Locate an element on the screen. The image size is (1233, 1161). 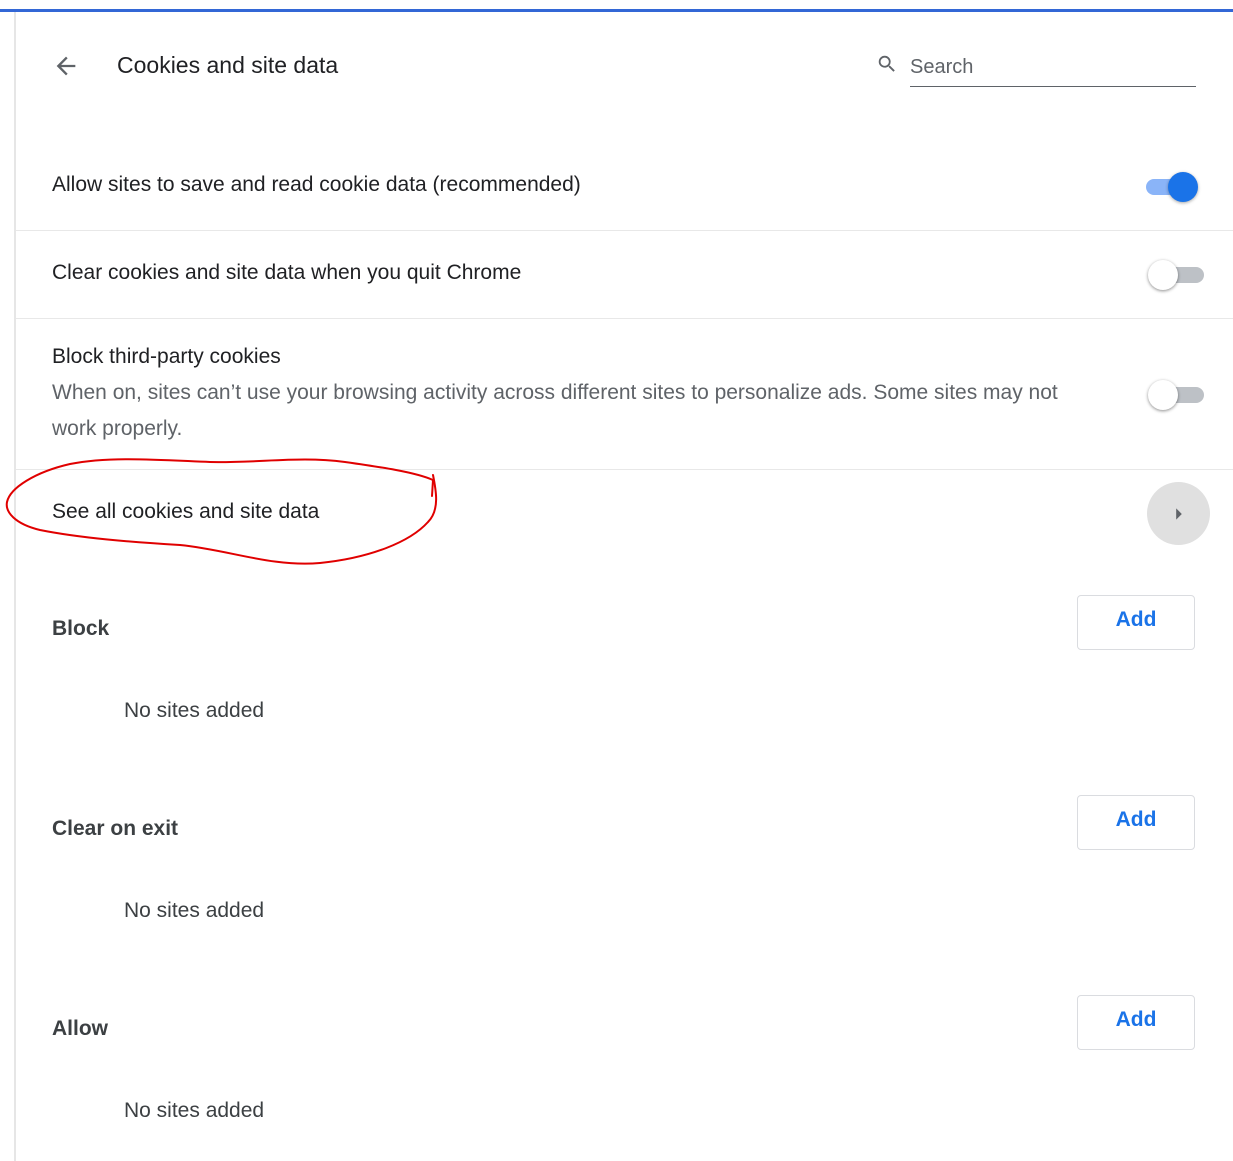
back-button is located at coordinates (66, 66).